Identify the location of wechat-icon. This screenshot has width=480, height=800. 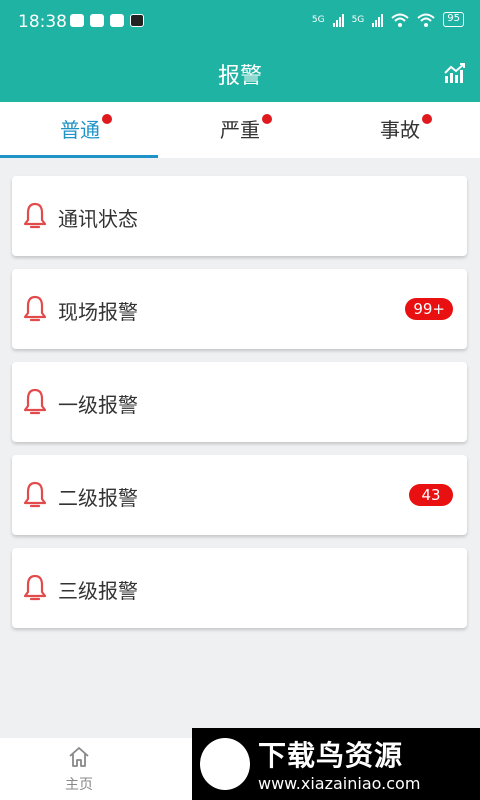
(77, 20).